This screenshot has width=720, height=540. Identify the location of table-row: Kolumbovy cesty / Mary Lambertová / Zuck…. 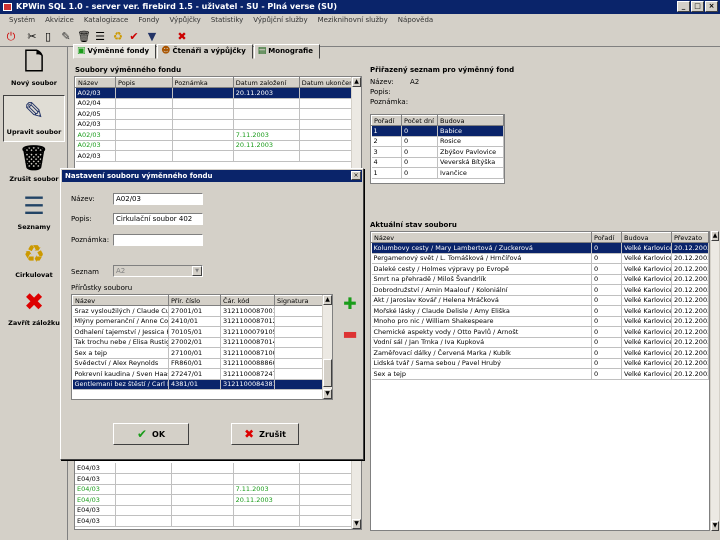
(540, 248).